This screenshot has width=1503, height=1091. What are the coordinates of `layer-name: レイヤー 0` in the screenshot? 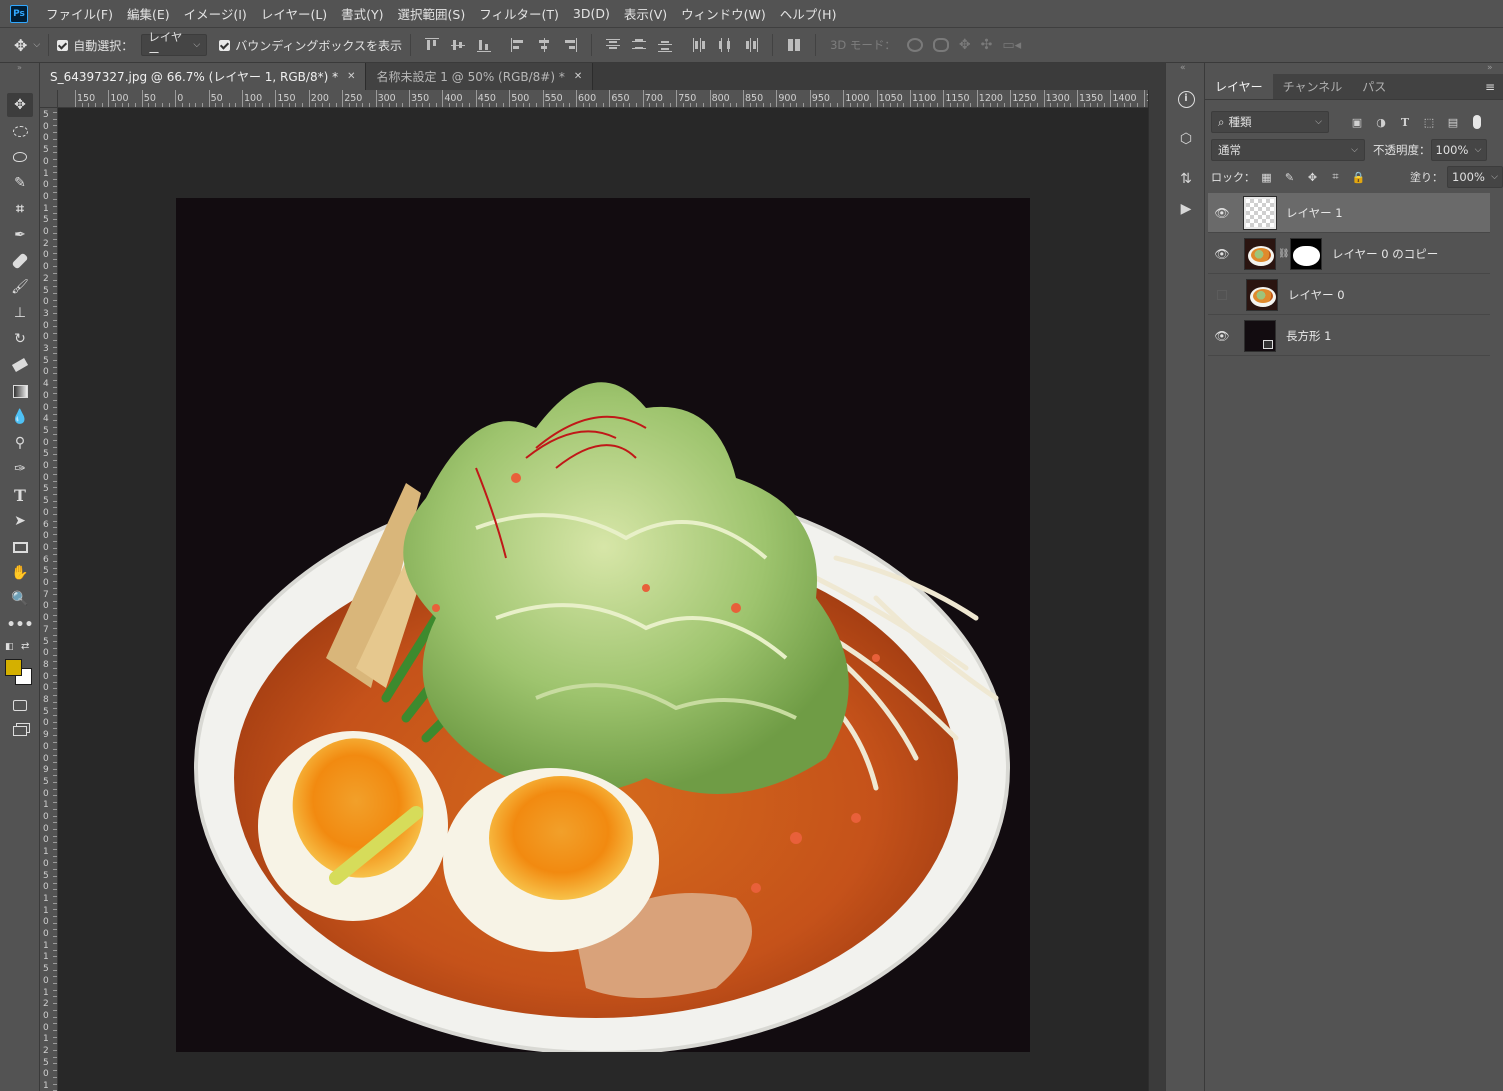 It's located at (1316, 295).